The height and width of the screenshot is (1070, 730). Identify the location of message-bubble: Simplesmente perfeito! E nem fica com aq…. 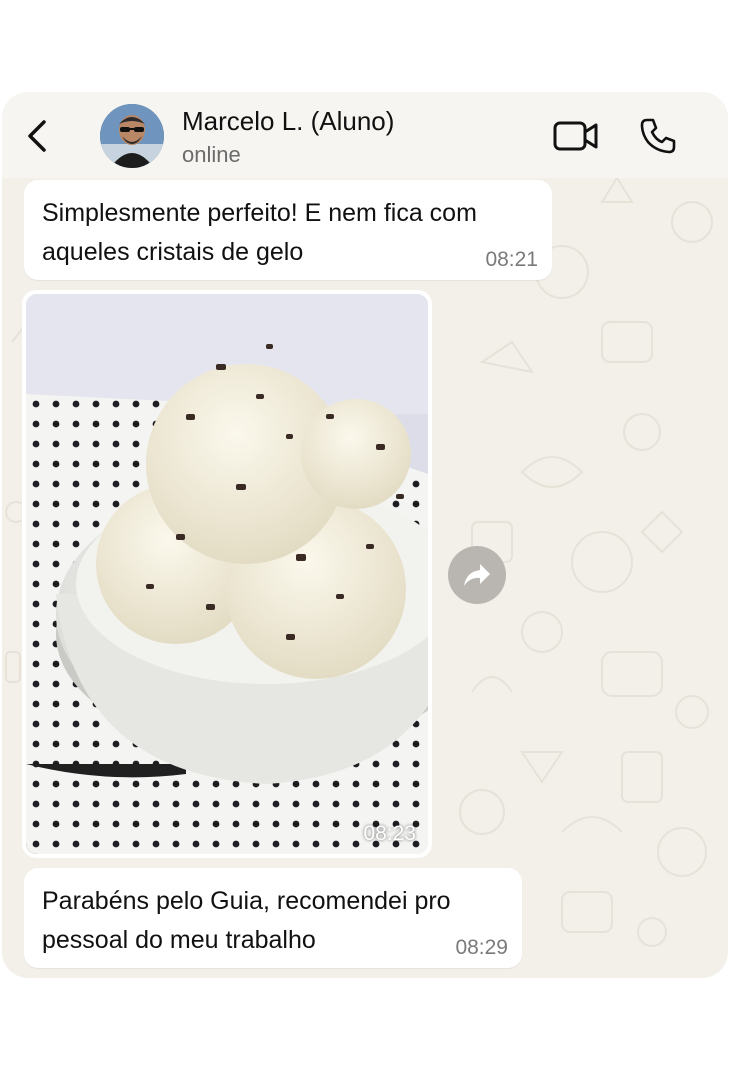
(288, 230).